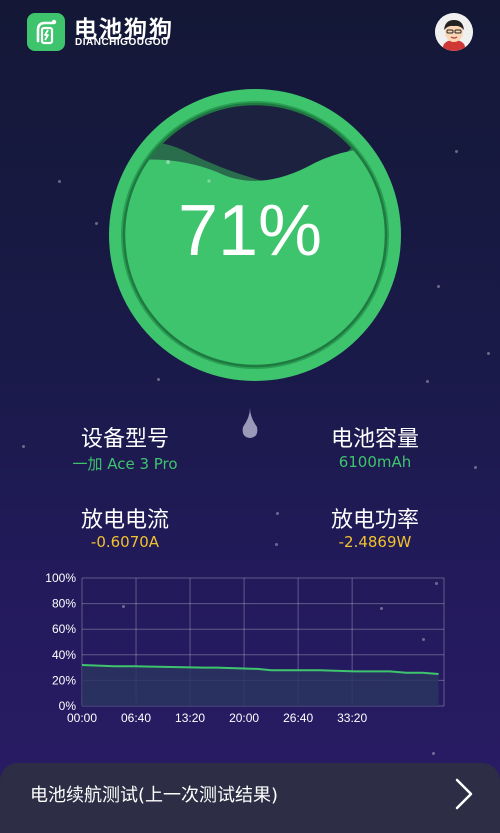  Describe the element at coordinates (125, 542) in the screenshot. I see `current-value: -0.6070A` at that location.